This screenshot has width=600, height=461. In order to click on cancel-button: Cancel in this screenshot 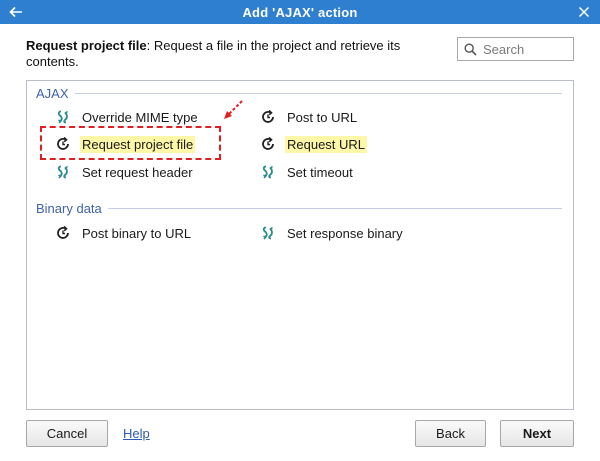, I will do `click(67, 433)`.